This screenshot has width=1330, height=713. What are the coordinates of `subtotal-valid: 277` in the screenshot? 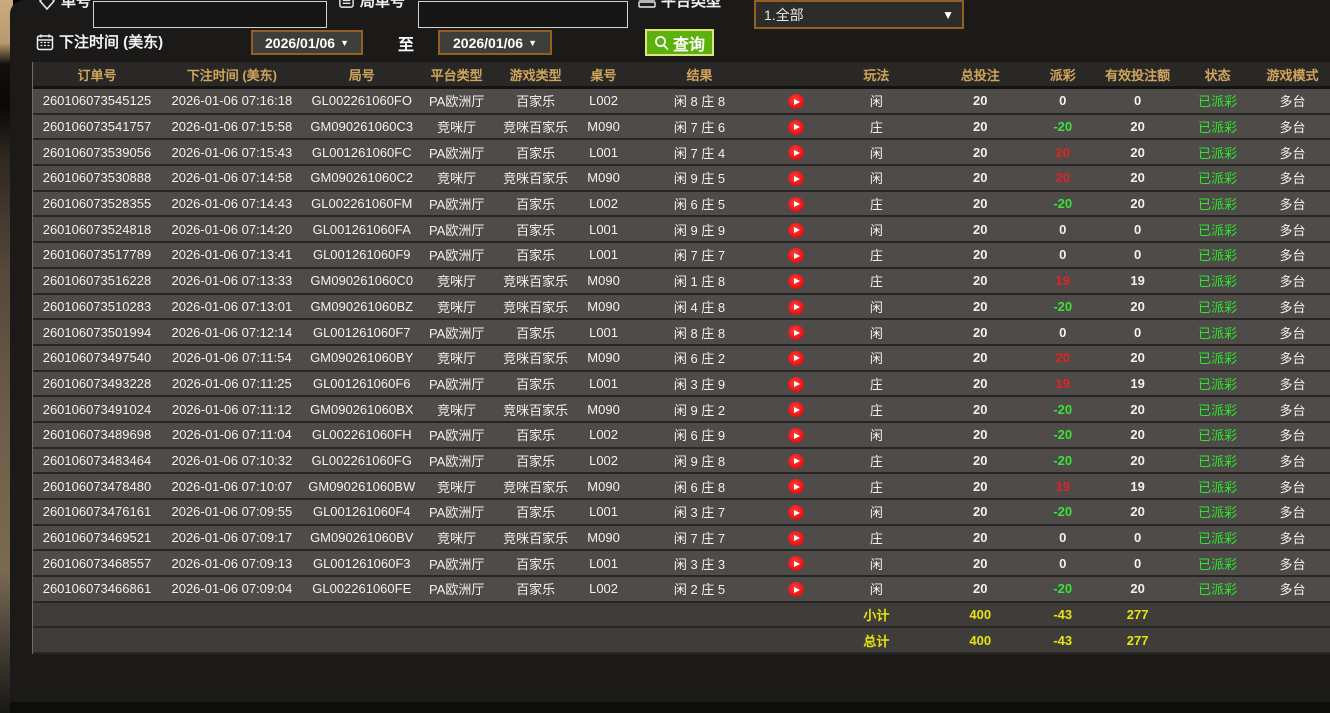 It's located at (1137, 615).